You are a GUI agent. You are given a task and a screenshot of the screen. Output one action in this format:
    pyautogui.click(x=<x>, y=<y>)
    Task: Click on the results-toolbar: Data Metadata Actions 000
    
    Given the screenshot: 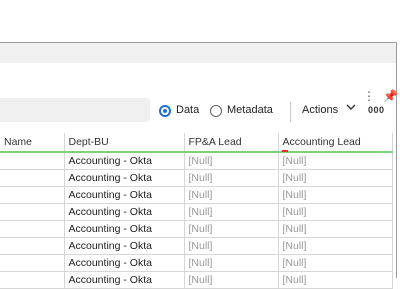 What is the action you would take?
    pyautogui.click(x=198, y=111)
    